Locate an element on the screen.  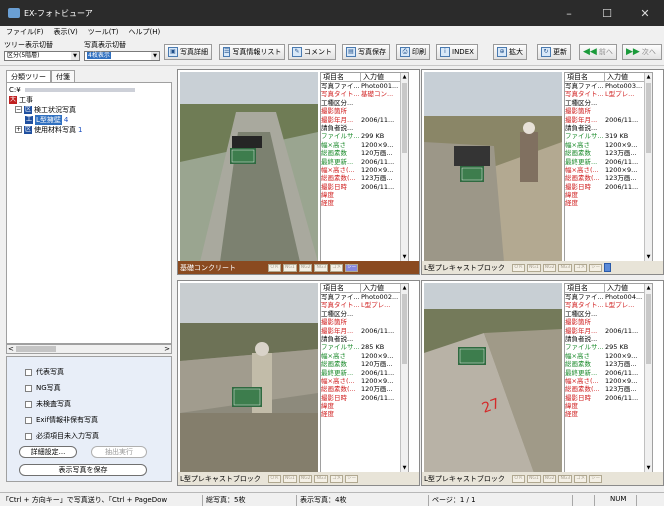
comment-button: ✎ コメント is located at coordinates (312, 52).